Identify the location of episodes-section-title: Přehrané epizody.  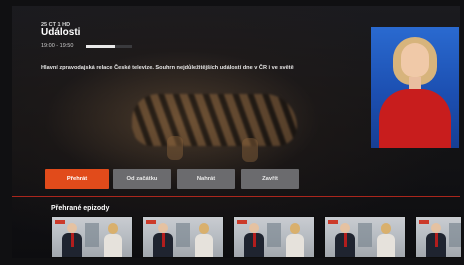
(80, 208).